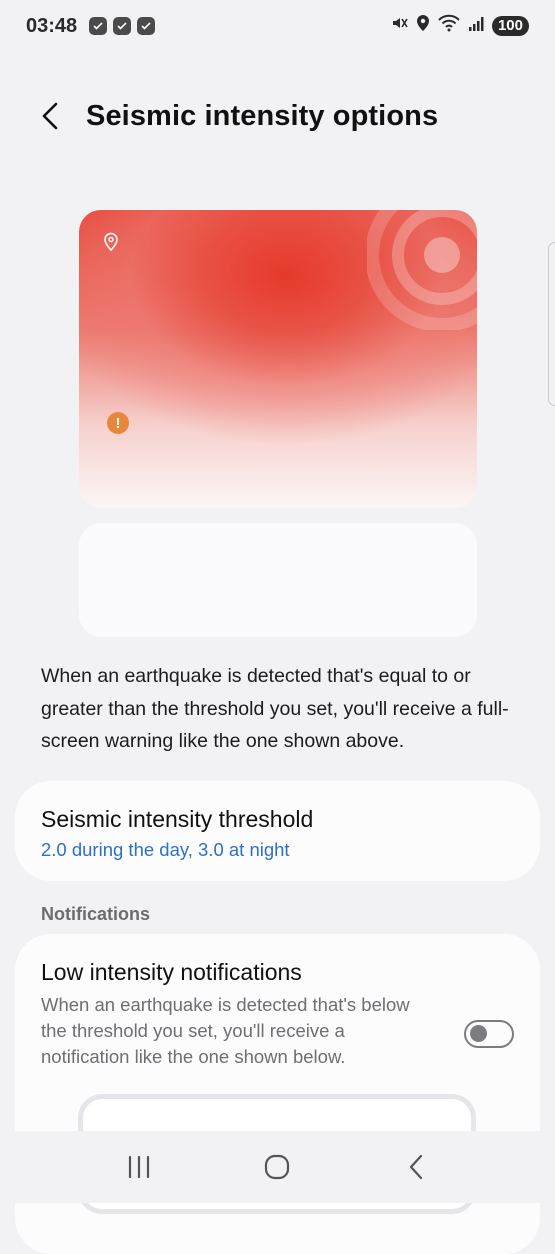  What do you see at coordinates (423, 26) in the screenshot?
I see `location-icon` at bounding box center [423, 26].